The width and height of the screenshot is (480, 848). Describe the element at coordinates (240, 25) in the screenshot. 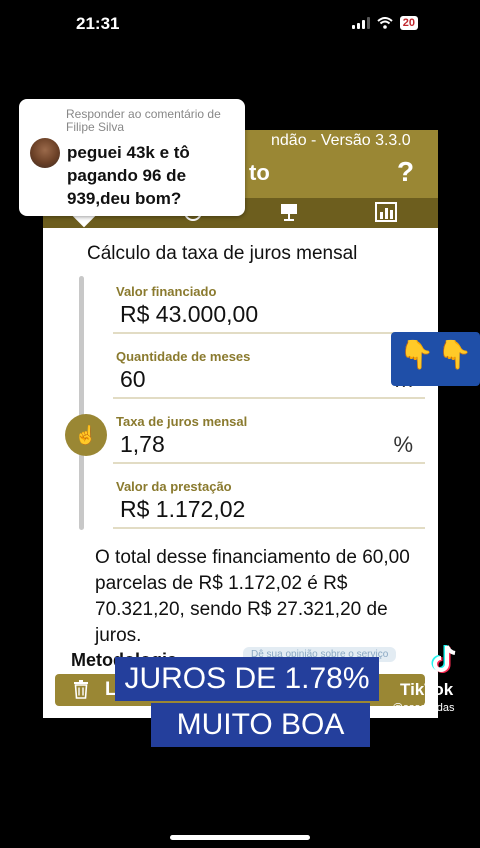

I see `status-bar: 21:31 20` at that location.